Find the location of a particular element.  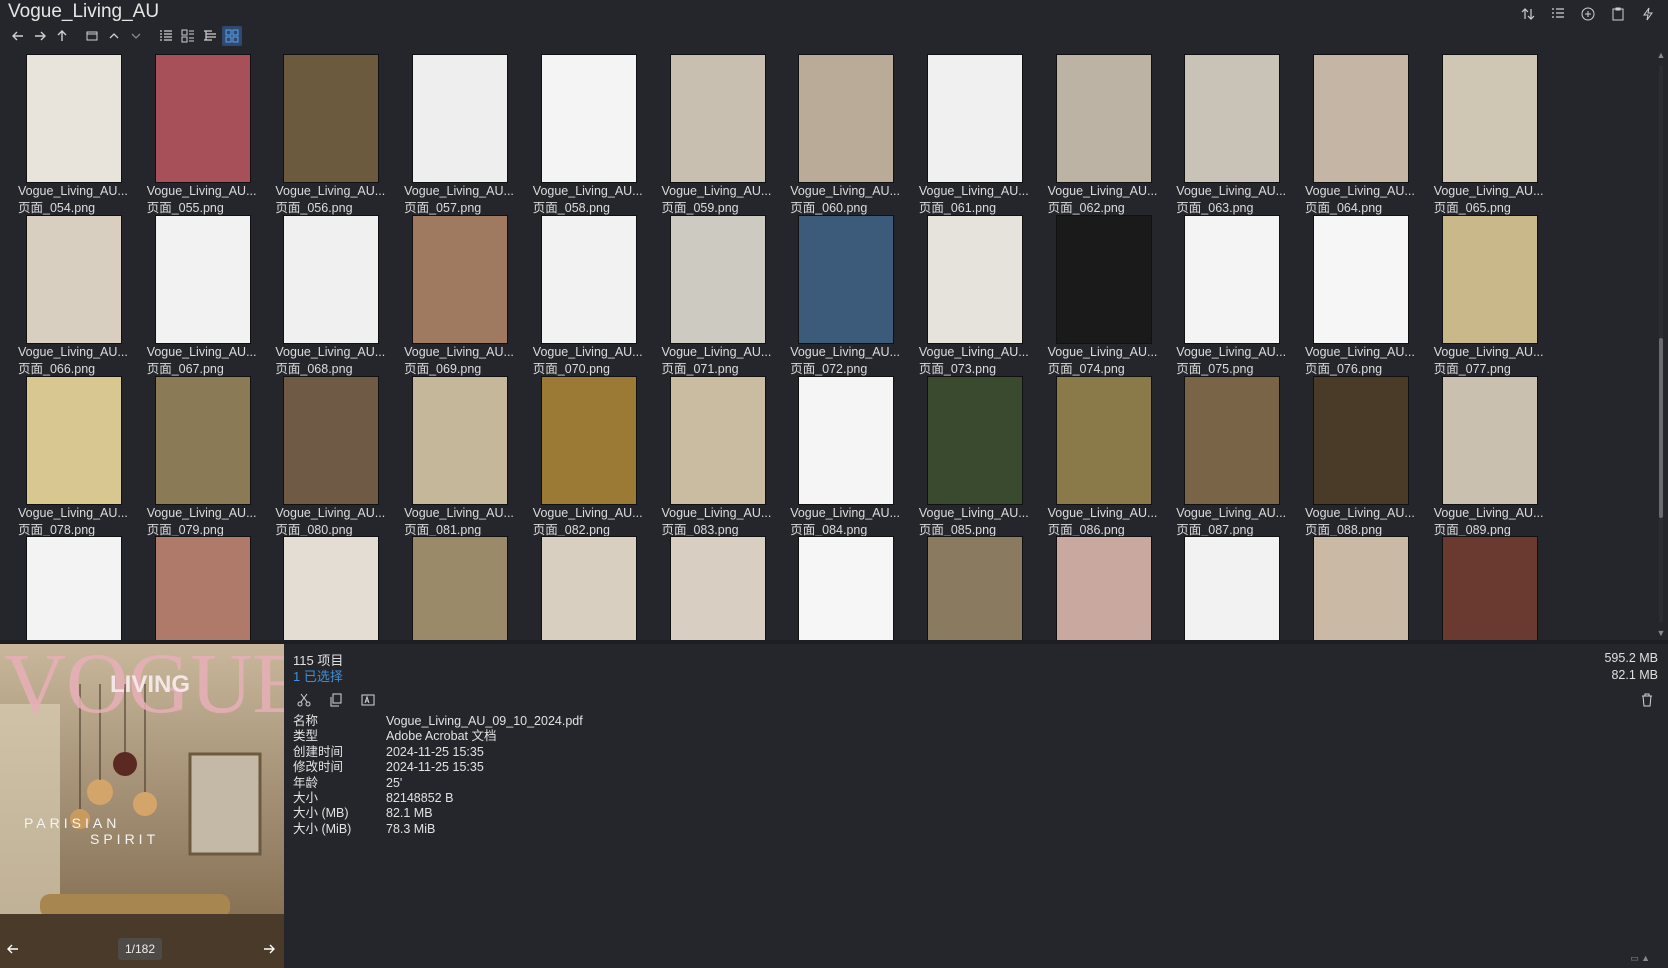

file-thumbnail-item: Vogue_Living_AU... 页面_089.png is located at coordinates (1493, 454).